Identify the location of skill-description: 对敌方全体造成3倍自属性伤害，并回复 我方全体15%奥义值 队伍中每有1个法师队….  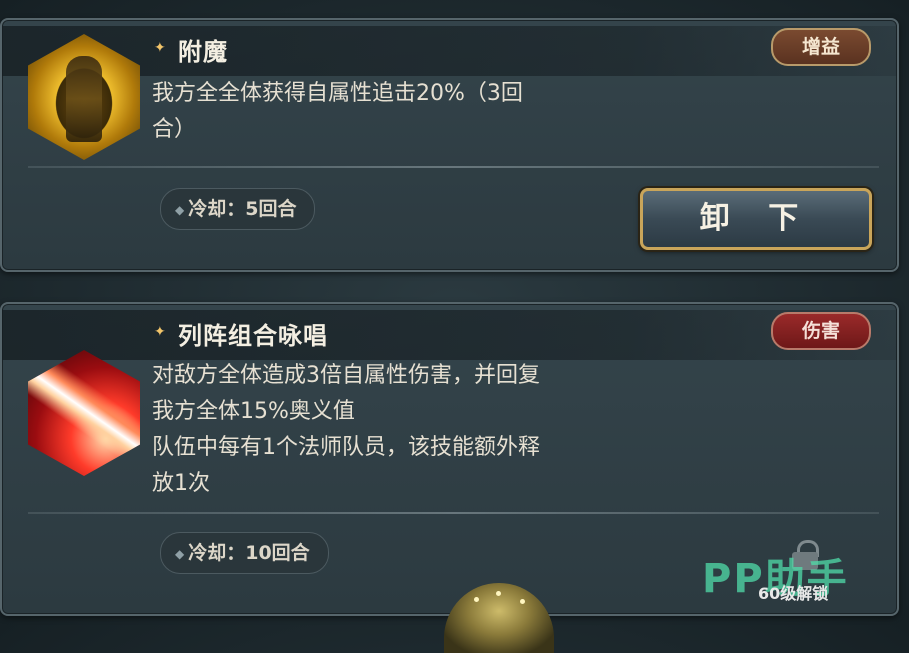
(346, 429).